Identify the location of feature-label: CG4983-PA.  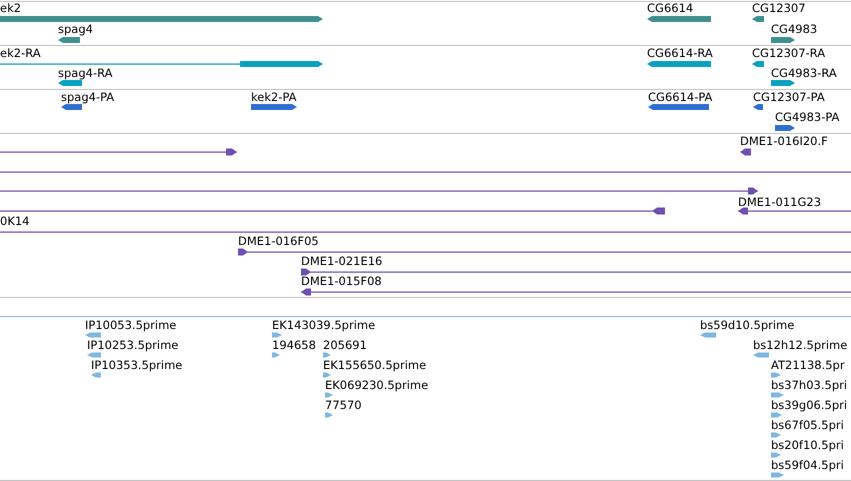
(807, 117).